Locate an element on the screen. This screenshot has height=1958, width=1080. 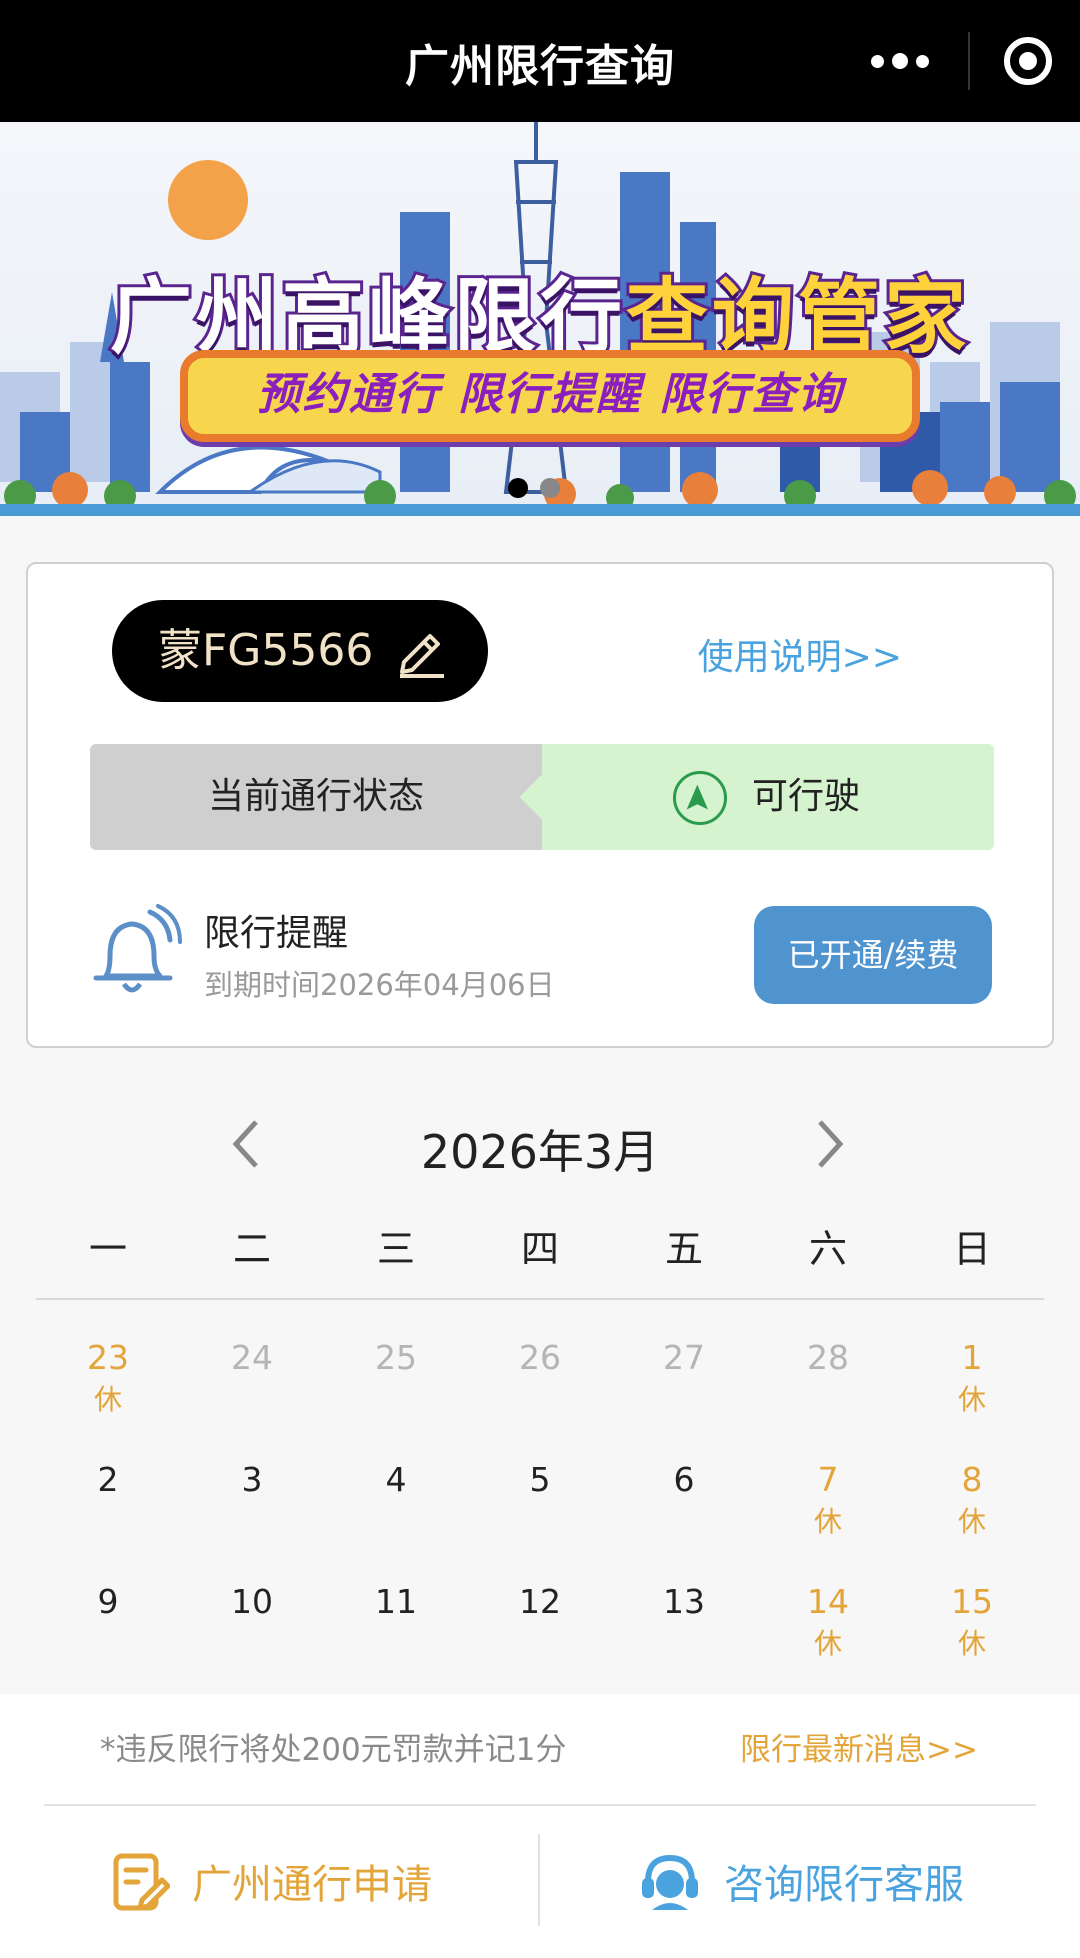
calendar-day: 1休 is located at coordinates (972, 1397).